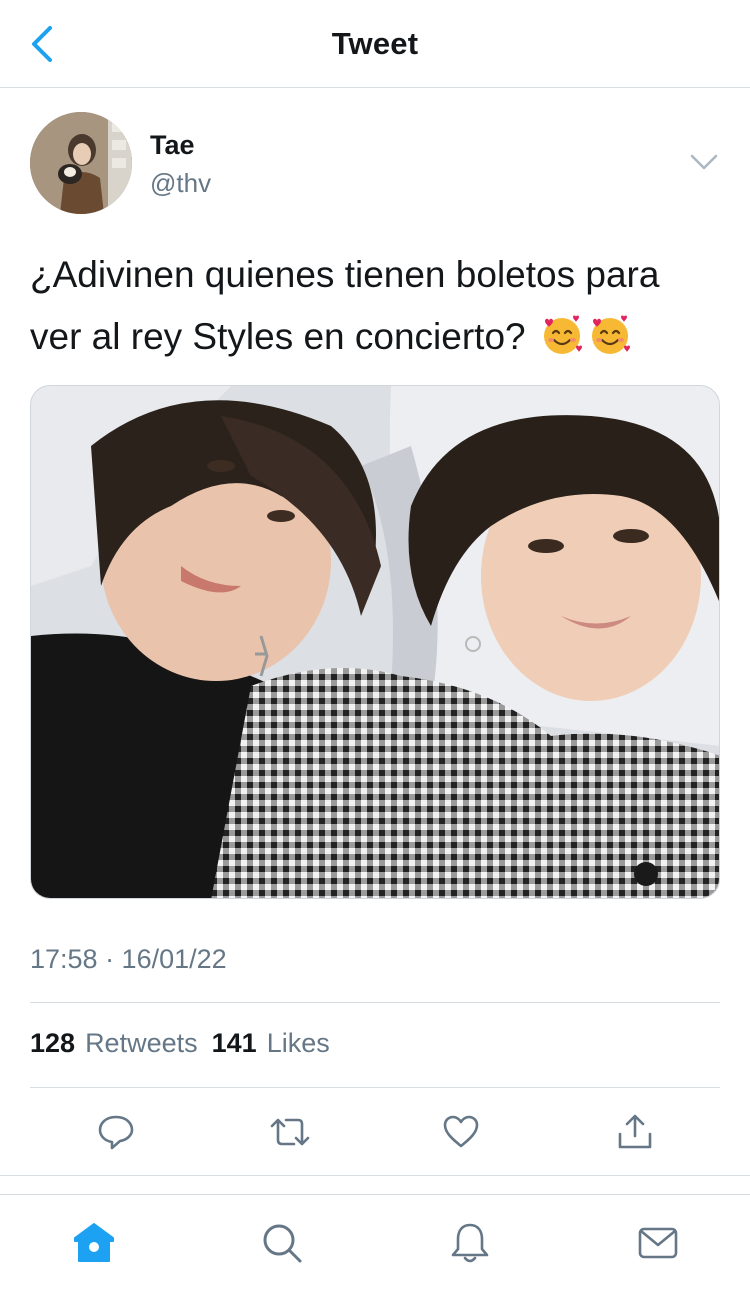 The image size is (750, 1294). I want to click on tab-home, so click(94, 1243).